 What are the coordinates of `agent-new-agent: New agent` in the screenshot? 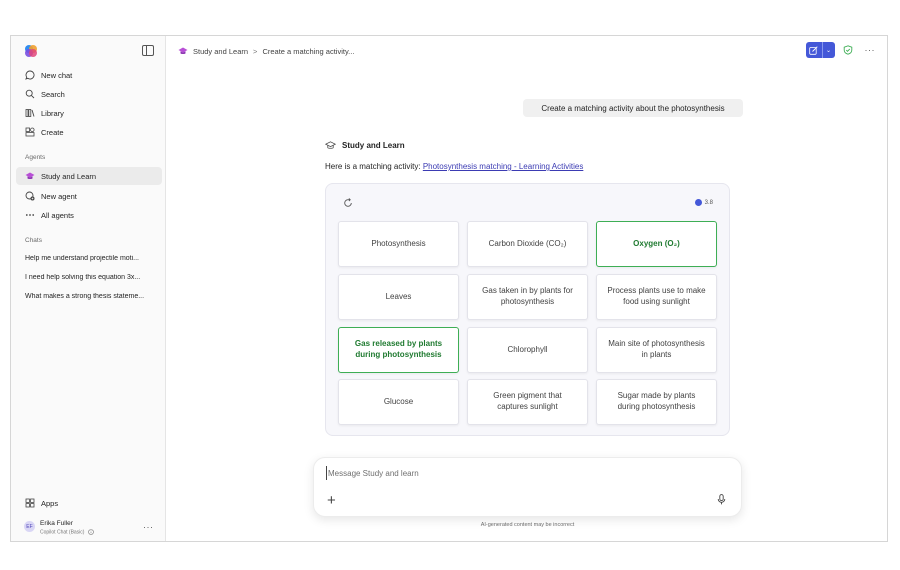 It's located at (89, 196).